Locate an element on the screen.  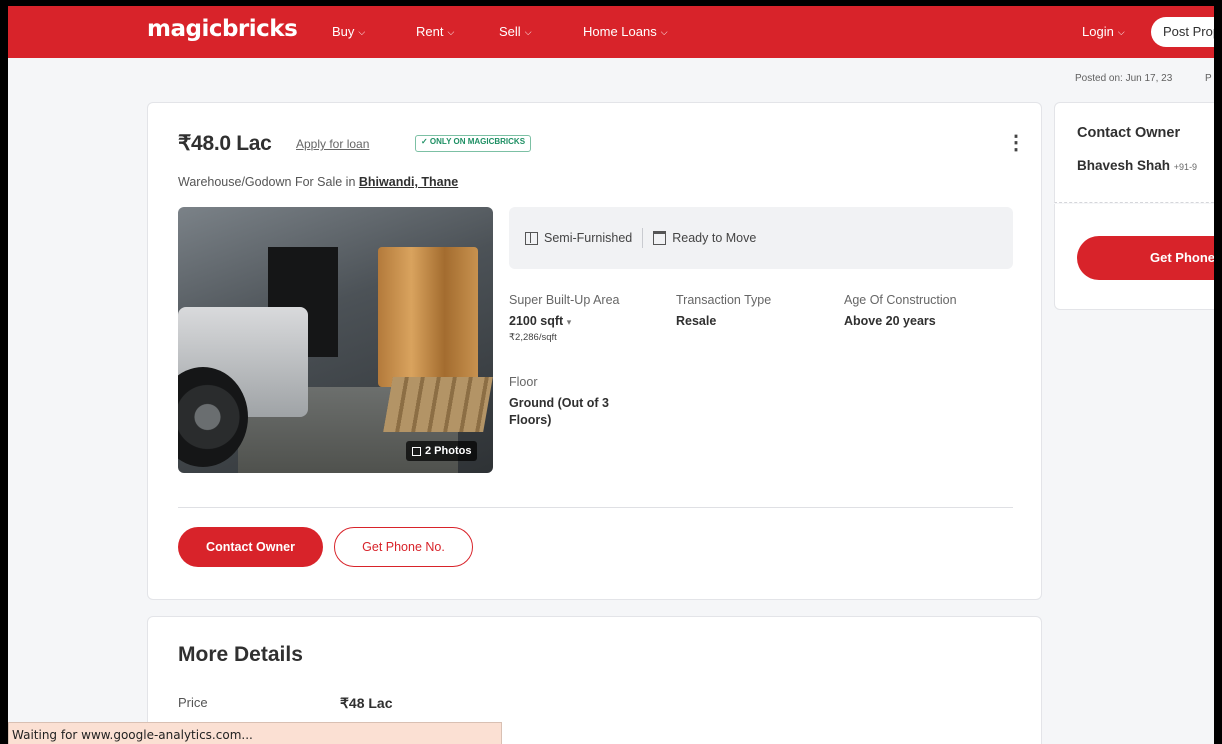
property-photo: 2 Photos is located at coordinates (335, 340).